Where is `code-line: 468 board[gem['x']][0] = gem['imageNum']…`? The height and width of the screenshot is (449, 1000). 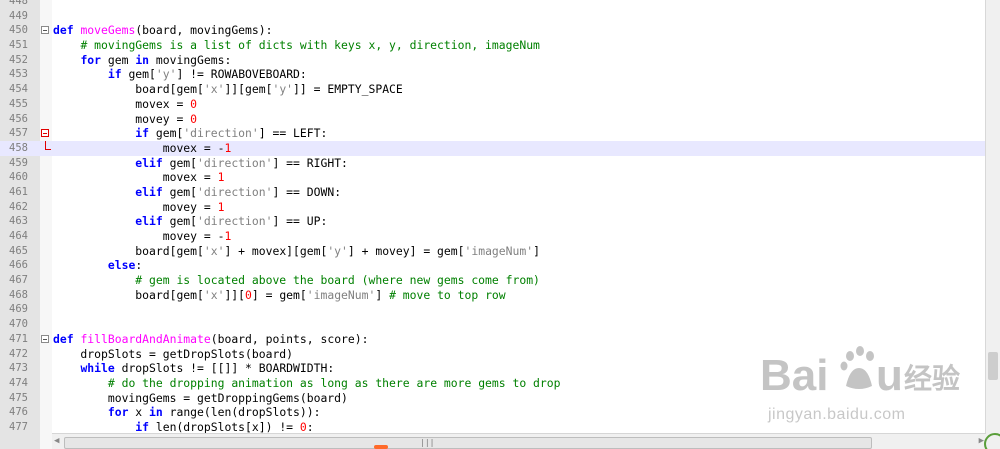 code-line: 468 board[gem['x']][0] = gem['imageNum']… is located at coordinates (495, 295).